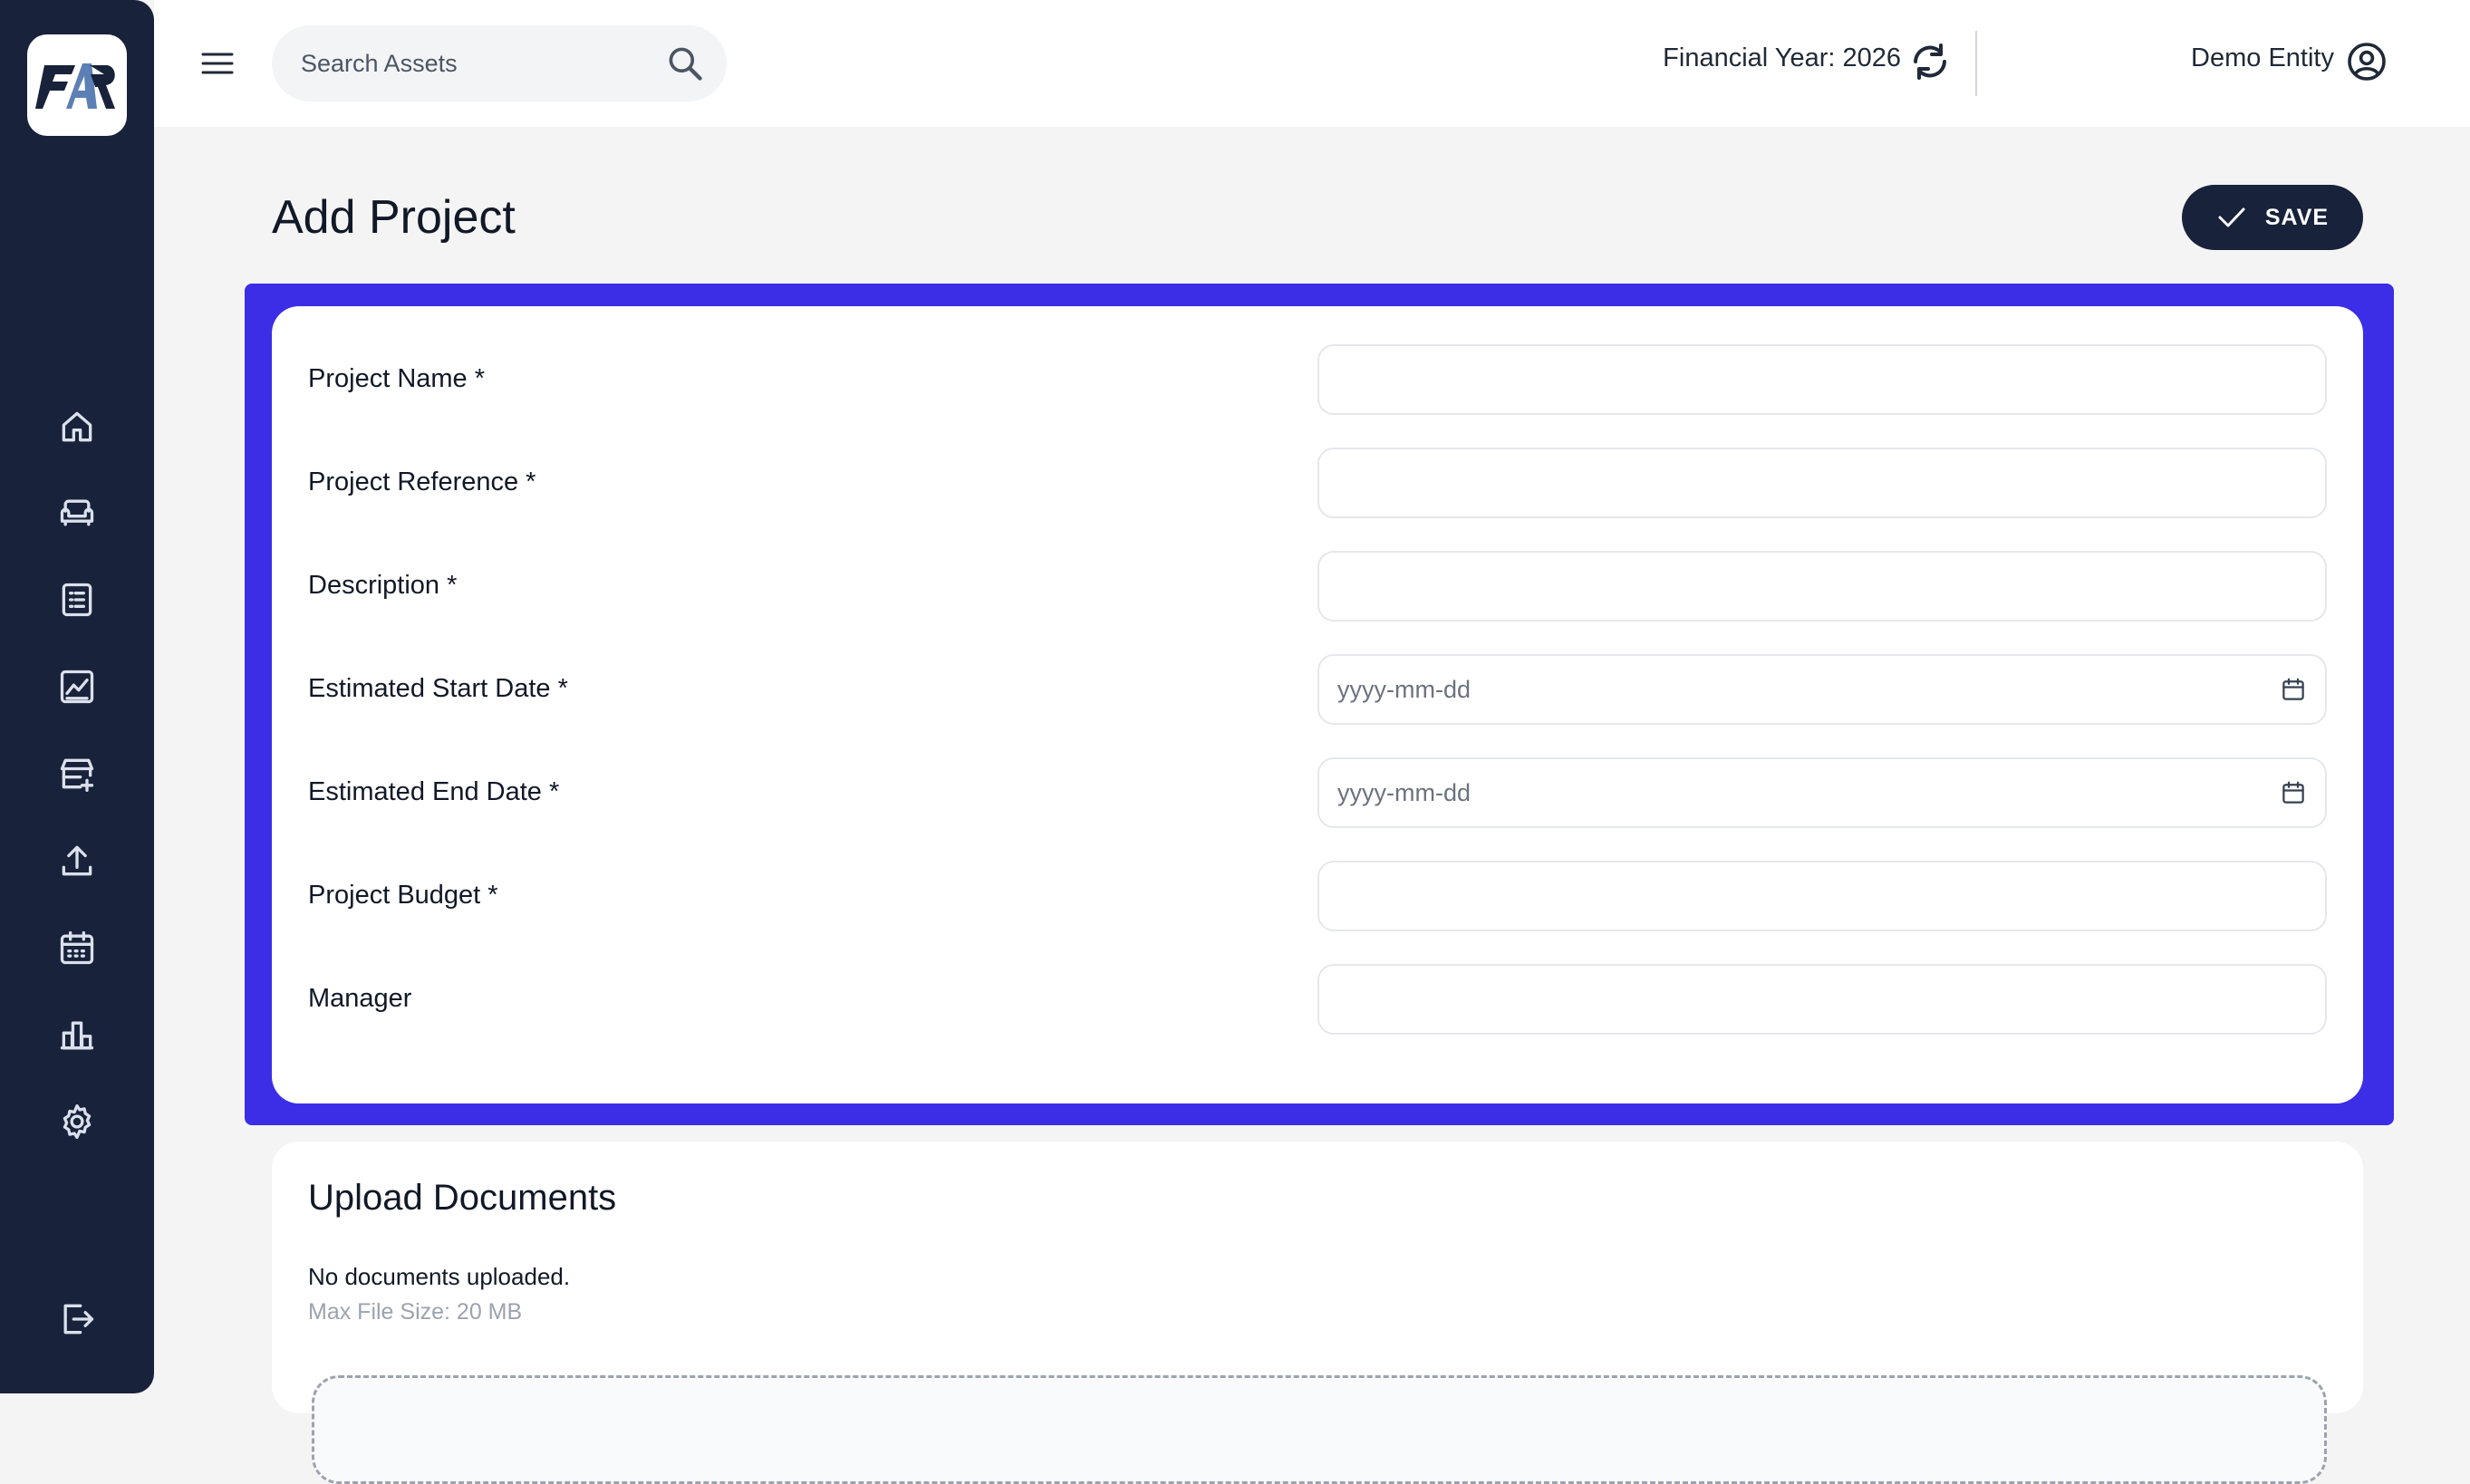 This screenshot has width=2470, height=1484. What do you see at coordinates (1749, 57) in the screenshot?
I see `financial-year-label: Financial Year:` at bounding box center [1749, 57].